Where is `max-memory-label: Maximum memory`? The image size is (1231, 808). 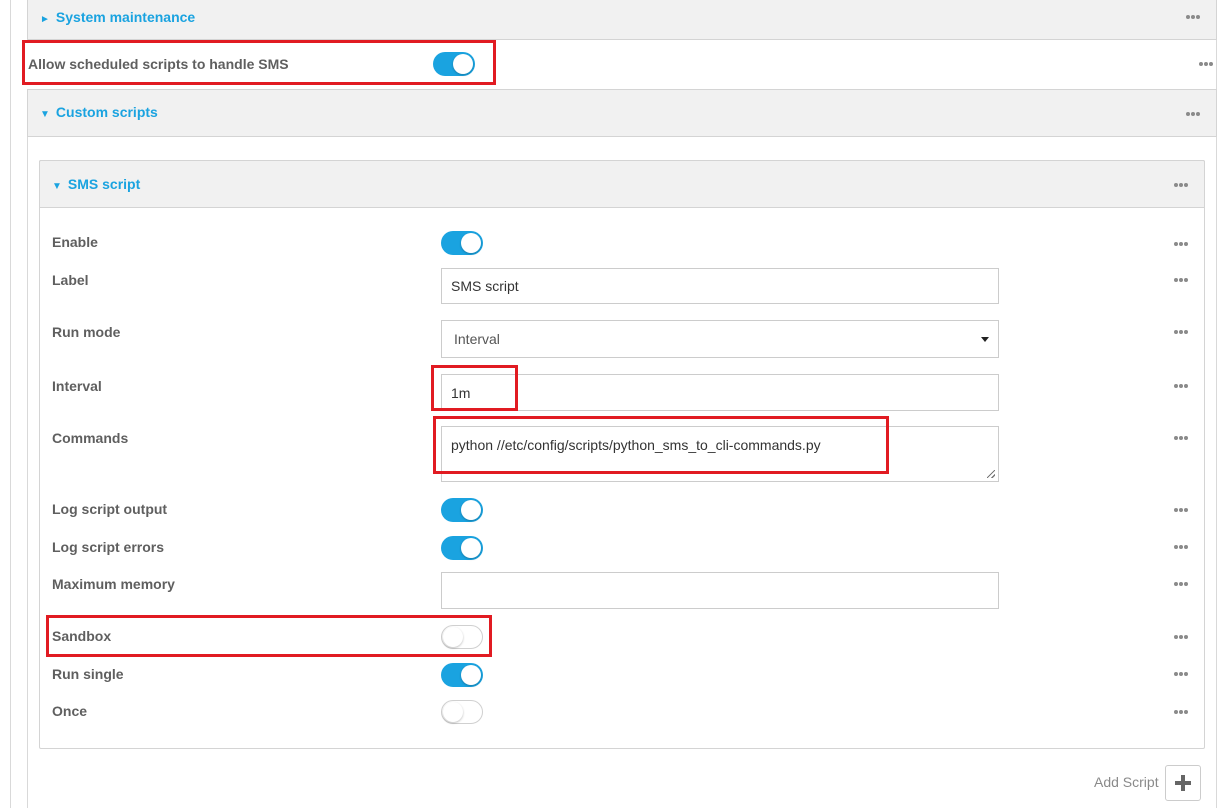
max-memory-label: Maximum memory is located at coordinates (113, 584).